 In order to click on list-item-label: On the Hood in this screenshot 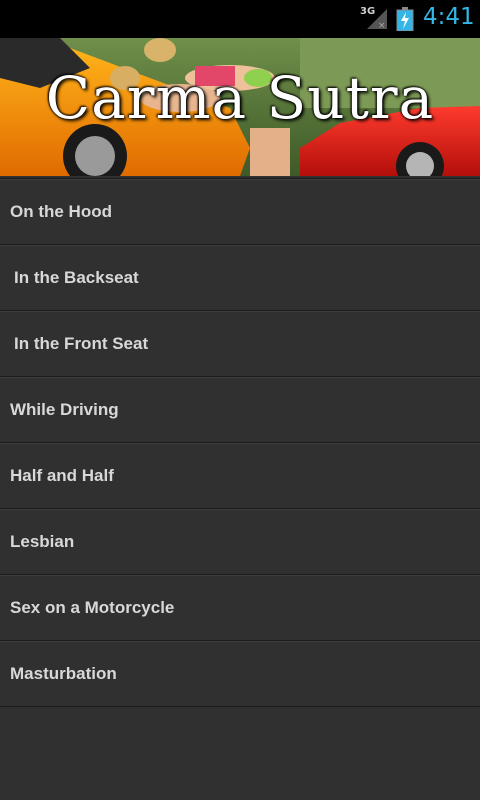, I will do `click(61, 211)`.